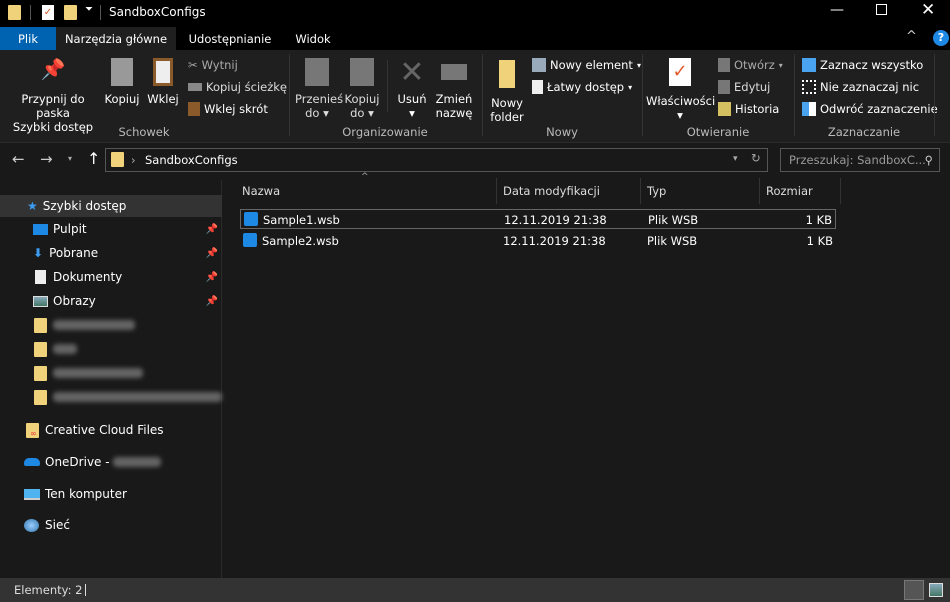 This screenshot has width=950, height=602. What do you see at coordinates (28, 39) in the screenshot?
I see `tab-plik: Plik` at bounding box center [28, 39].